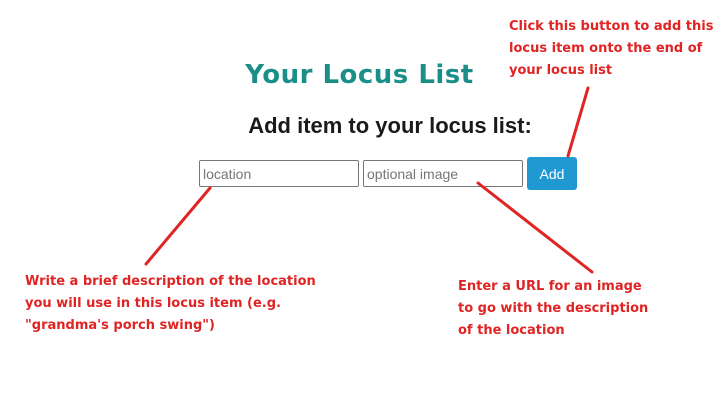 This screenshot has height=405, width=719. Describe the element at coordinates (578, 122) in the screenshot. I see `add-button-pointer-line` at that location.